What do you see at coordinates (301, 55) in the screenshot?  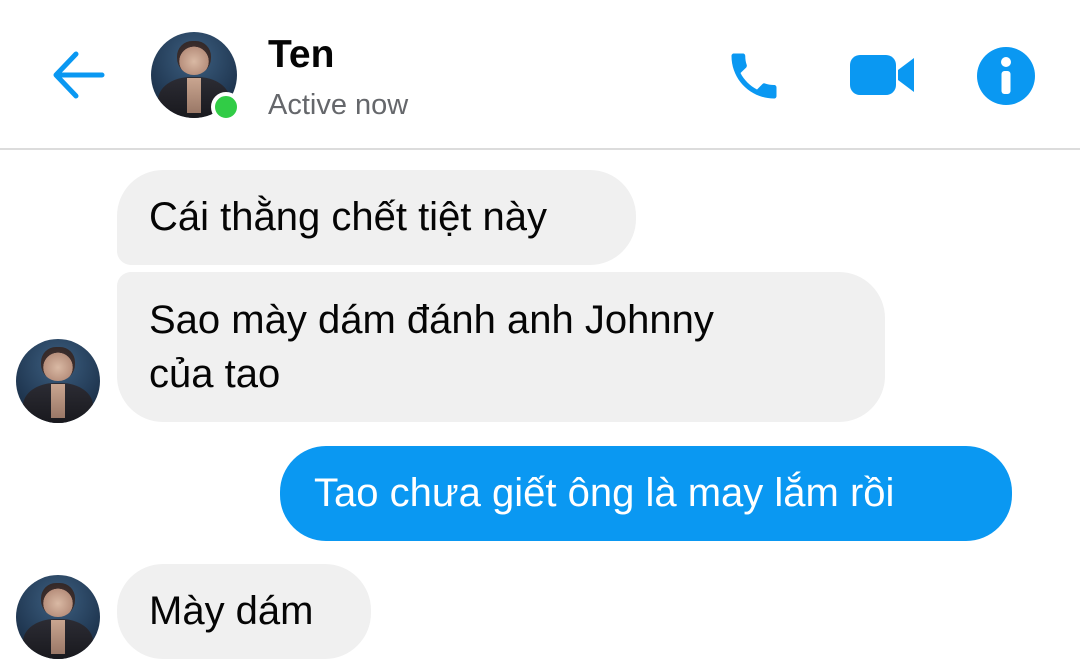 I see `contact-name: Ten` at bounding box center [301, 55].